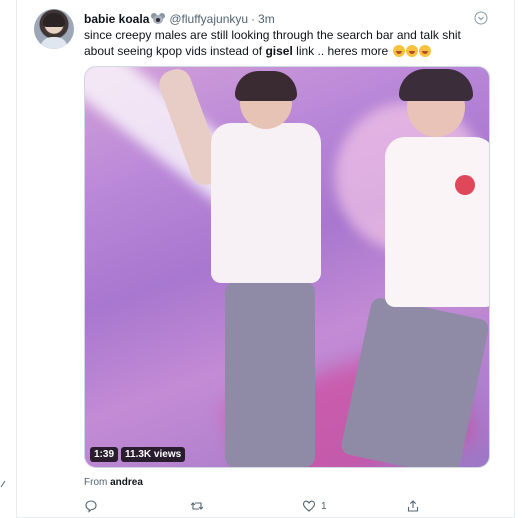  I want to click on source-prefix: From, so click(96, 482).